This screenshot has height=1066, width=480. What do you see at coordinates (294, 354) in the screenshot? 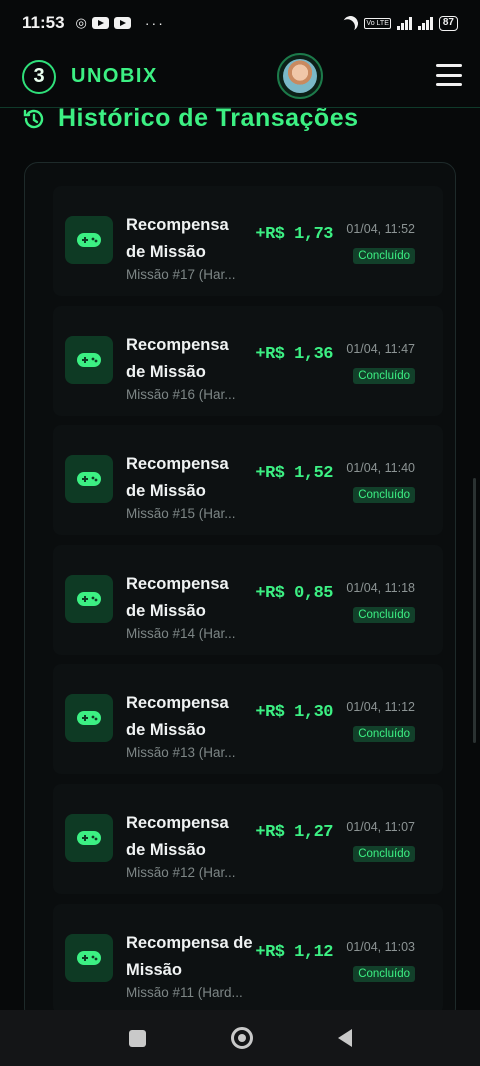
I see `transaction-amount: +R$ 1,36` at bounding box center [294, 354].